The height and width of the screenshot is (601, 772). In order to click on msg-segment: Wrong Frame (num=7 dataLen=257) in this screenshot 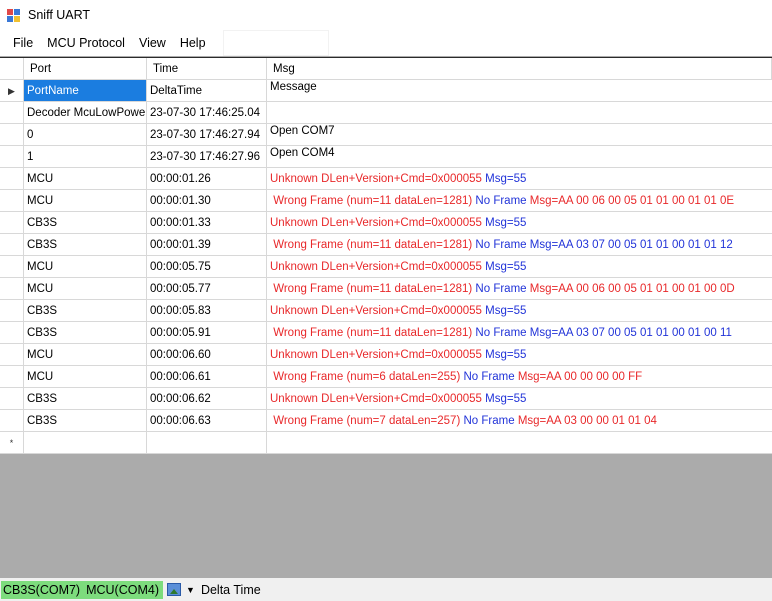, I will do `click(367, 421)`.